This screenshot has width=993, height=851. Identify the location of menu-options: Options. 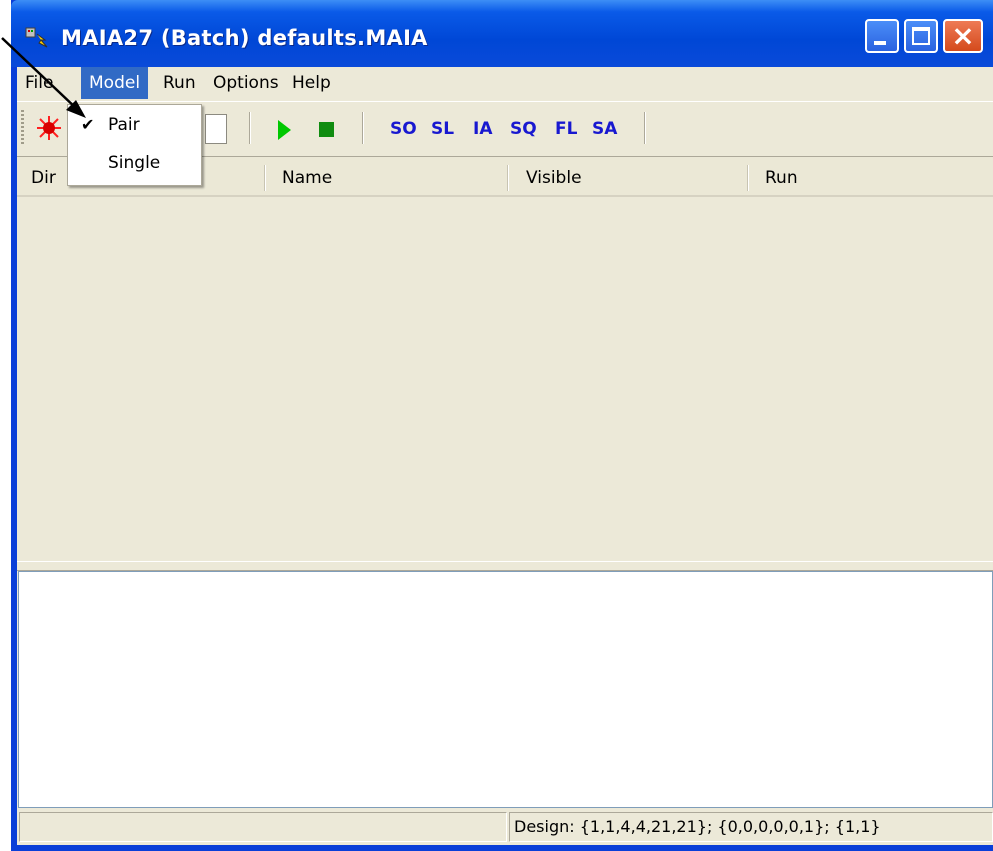
(246, 83).